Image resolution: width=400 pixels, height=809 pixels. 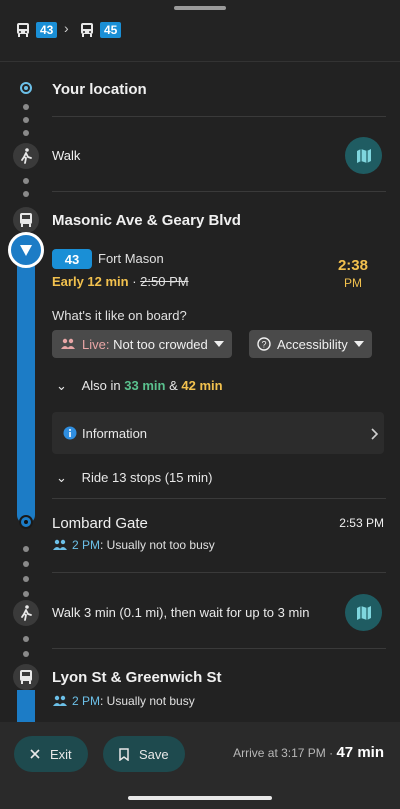 I want to click on early-indicator: Early 12 min, so click(x=90, y=281).